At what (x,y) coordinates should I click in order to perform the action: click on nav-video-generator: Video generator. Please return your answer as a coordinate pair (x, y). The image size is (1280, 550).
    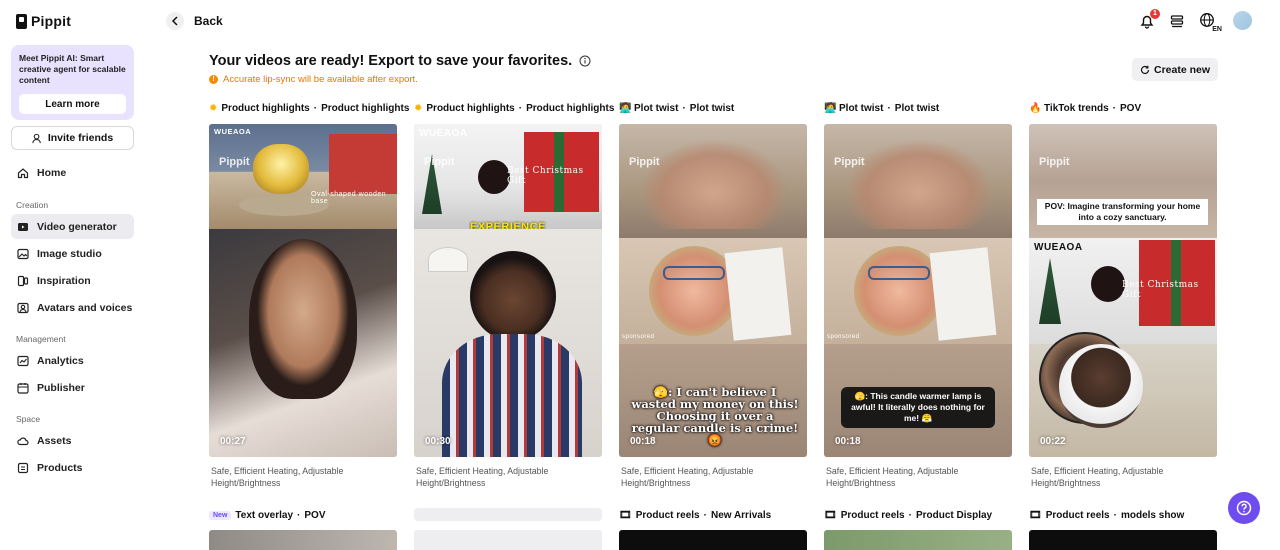
    Looking at the image, I should click on (72, 226).